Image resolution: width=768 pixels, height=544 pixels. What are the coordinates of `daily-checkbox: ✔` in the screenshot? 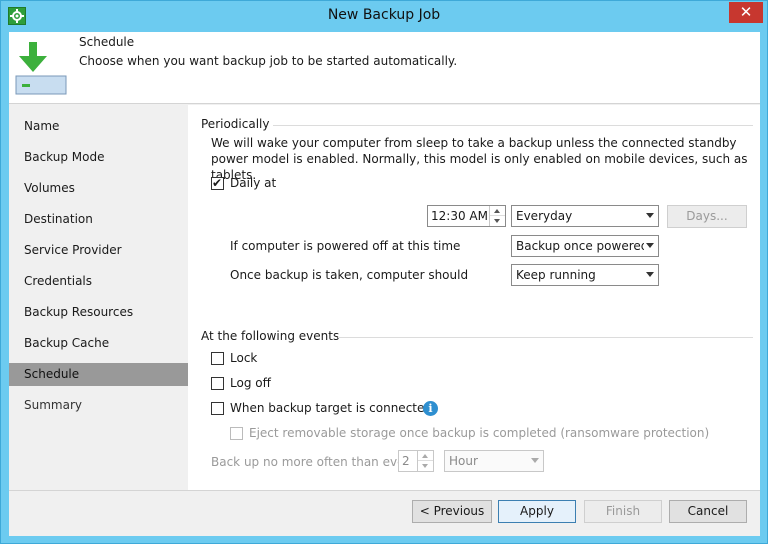 It's located at (217, 183).